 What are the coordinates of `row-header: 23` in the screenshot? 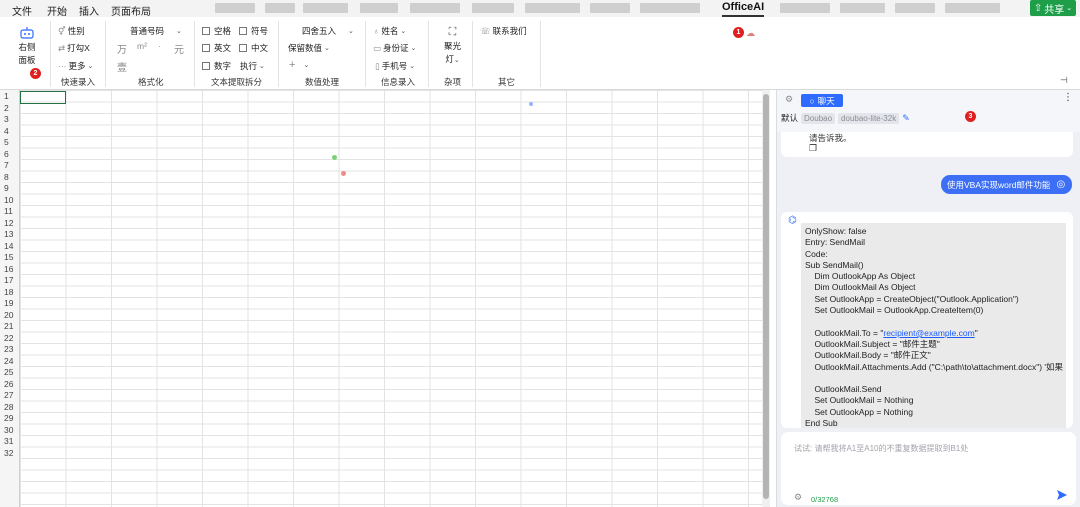 It's located at (10, 350).